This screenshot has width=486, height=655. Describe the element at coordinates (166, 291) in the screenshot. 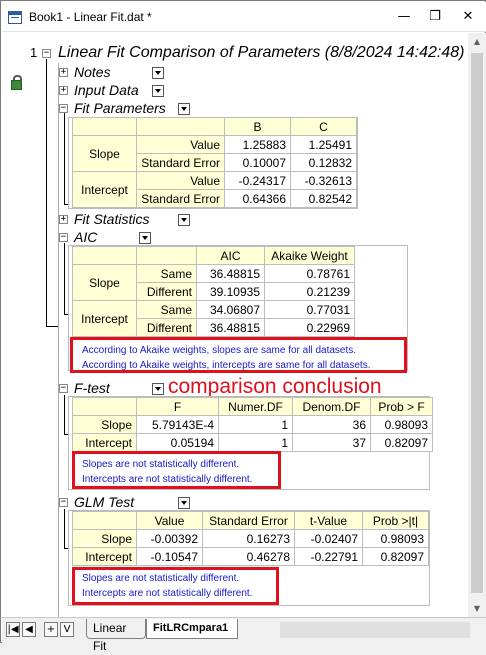

I see `row-label: Different` at that location.